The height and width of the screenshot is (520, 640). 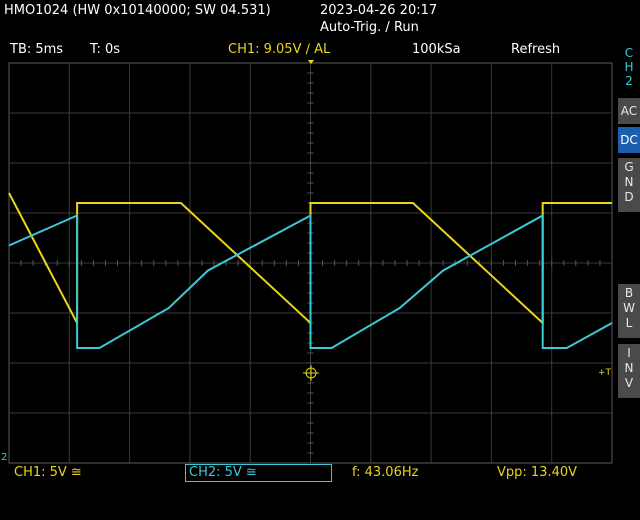 I want to click on acquisition-mode: Refresh, so click(x=535, y=49).